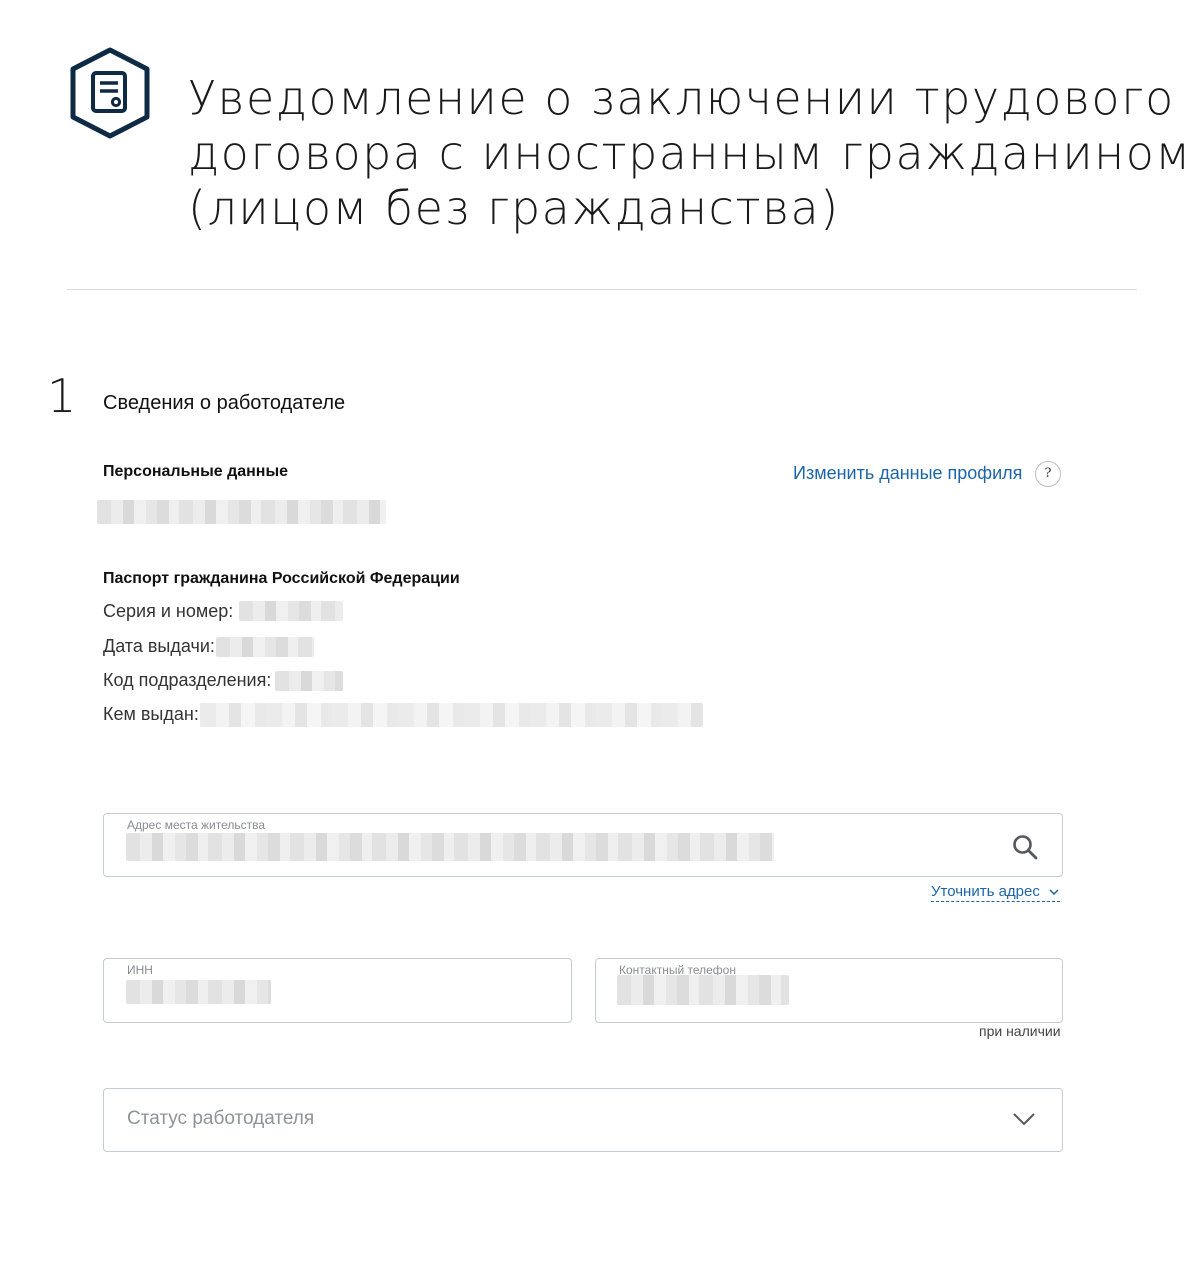 The height and width of the screenshot is (1277, 1200). What do you see at coordinates (110, 93) in the screenshot?
I see `document-hexagon-icon` at bounding box center [110, 93].